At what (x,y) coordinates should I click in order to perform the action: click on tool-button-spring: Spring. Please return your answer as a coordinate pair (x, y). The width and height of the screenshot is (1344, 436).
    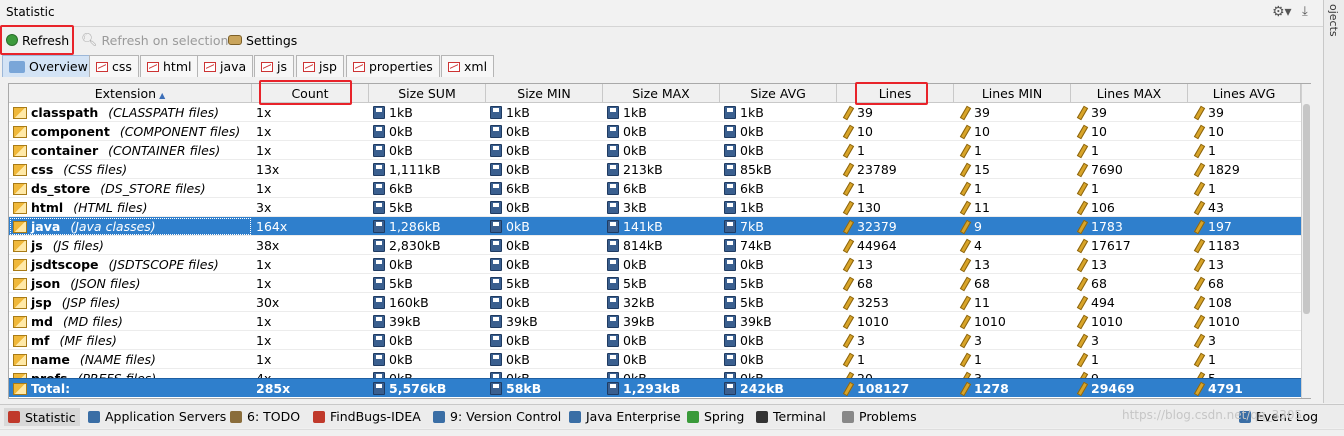
    Looking at the image, I should click on (715, 416).